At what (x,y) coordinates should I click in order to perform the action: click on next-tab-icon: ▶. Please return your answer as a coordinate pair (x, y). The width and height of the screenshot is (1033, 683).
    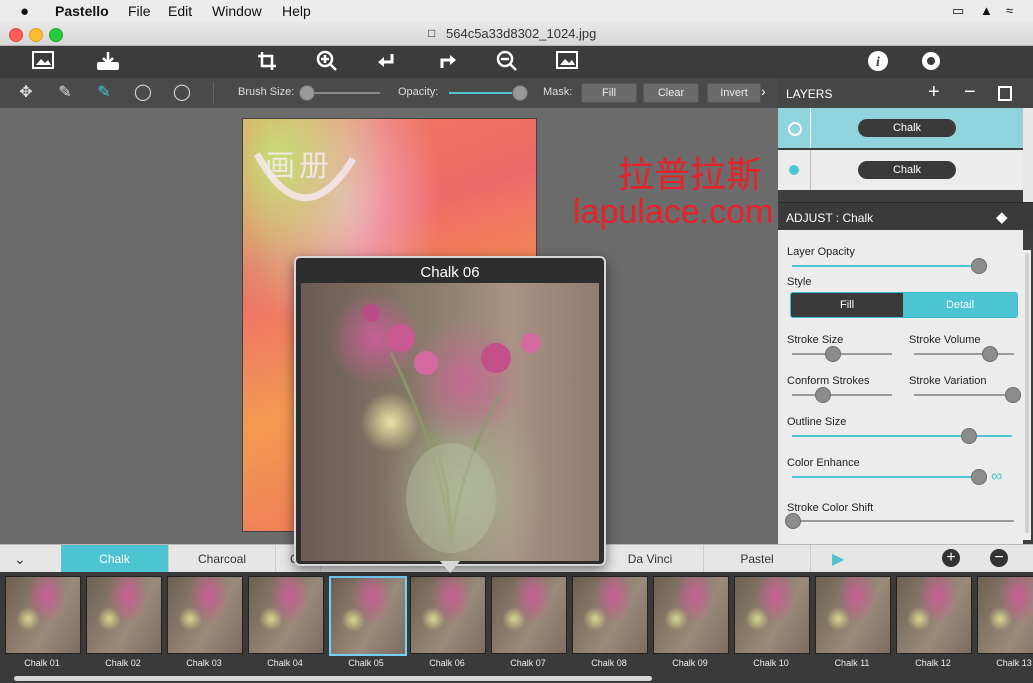
    Looking at the image, I should click on (838, 559).